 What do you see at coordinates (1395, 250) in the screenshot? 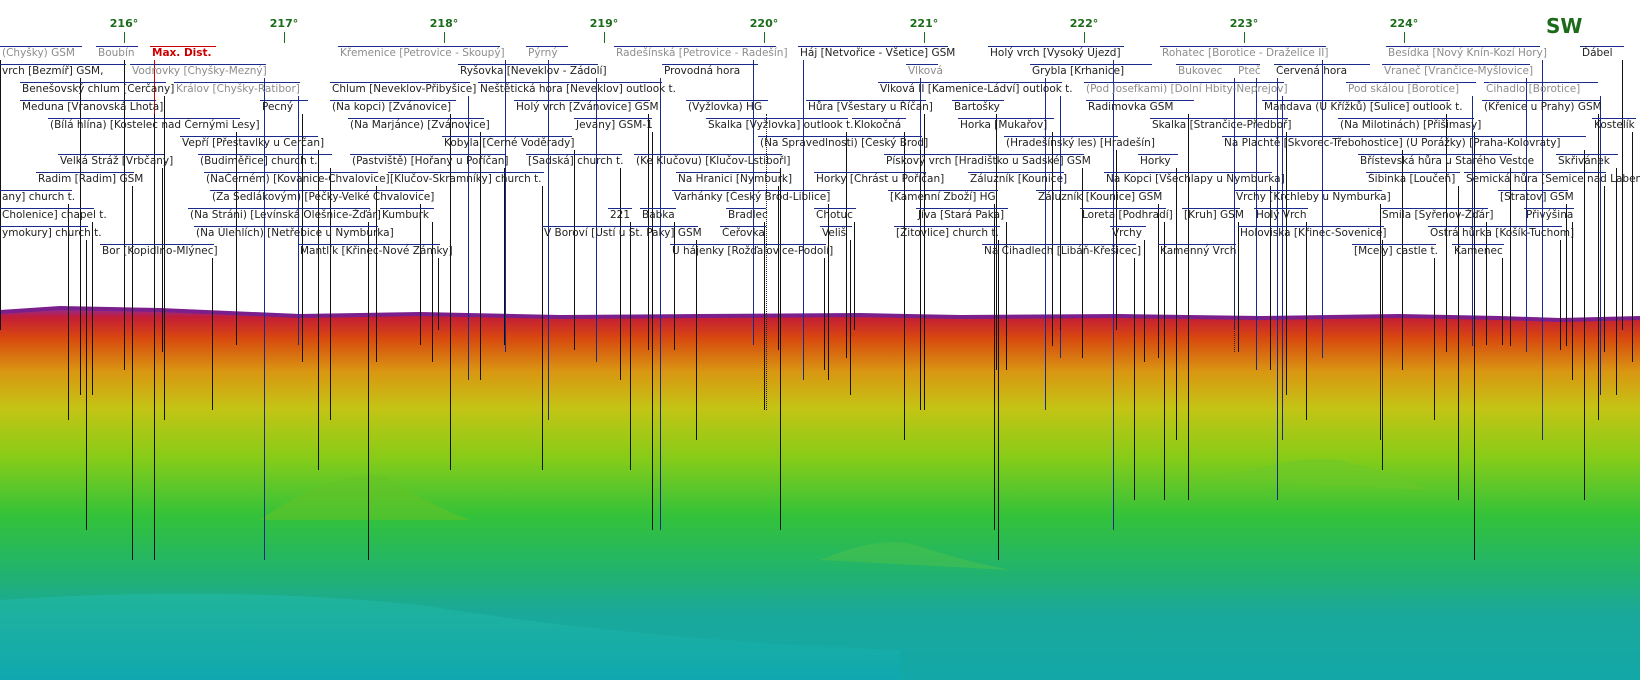
I see `peak-label: [Mcely] castle t.` at bounding box center [1395, 250].